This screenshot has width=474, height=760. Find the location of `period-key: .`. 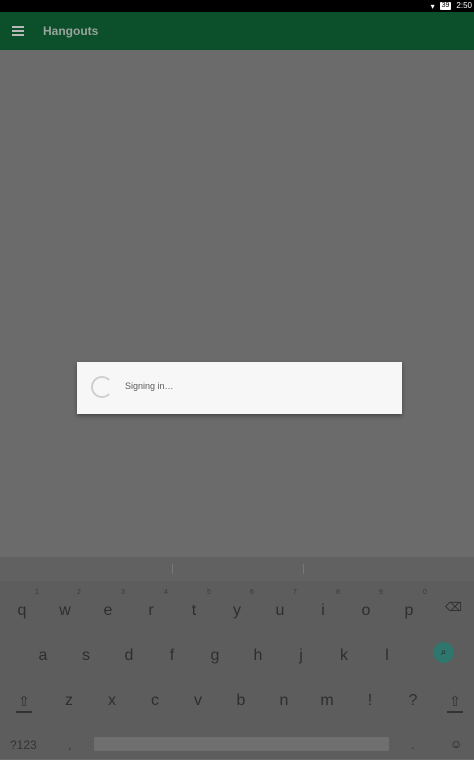

period-key: . is located at coordinates (412, 745).